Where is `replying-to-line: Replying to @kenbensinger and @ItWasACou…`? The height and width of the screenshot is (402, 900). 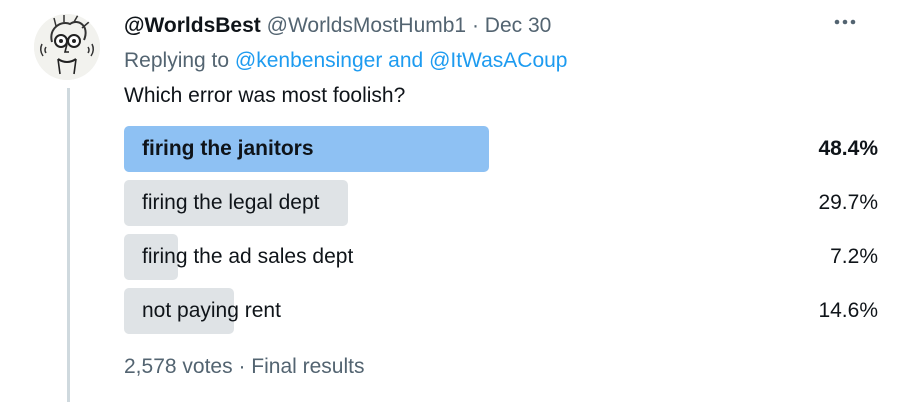 replying-to-line: Replying to @kenbensinger and @ItWasACou… is located at coordinates (345, 61).